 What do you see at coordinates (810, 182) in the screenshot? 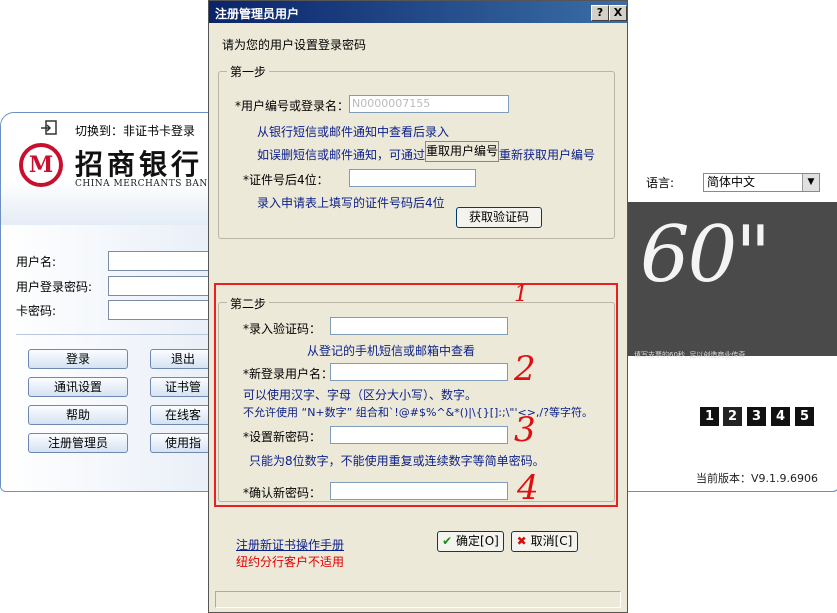
I see `chevron-down-icon: ▼` at bounding box center [810, 182].